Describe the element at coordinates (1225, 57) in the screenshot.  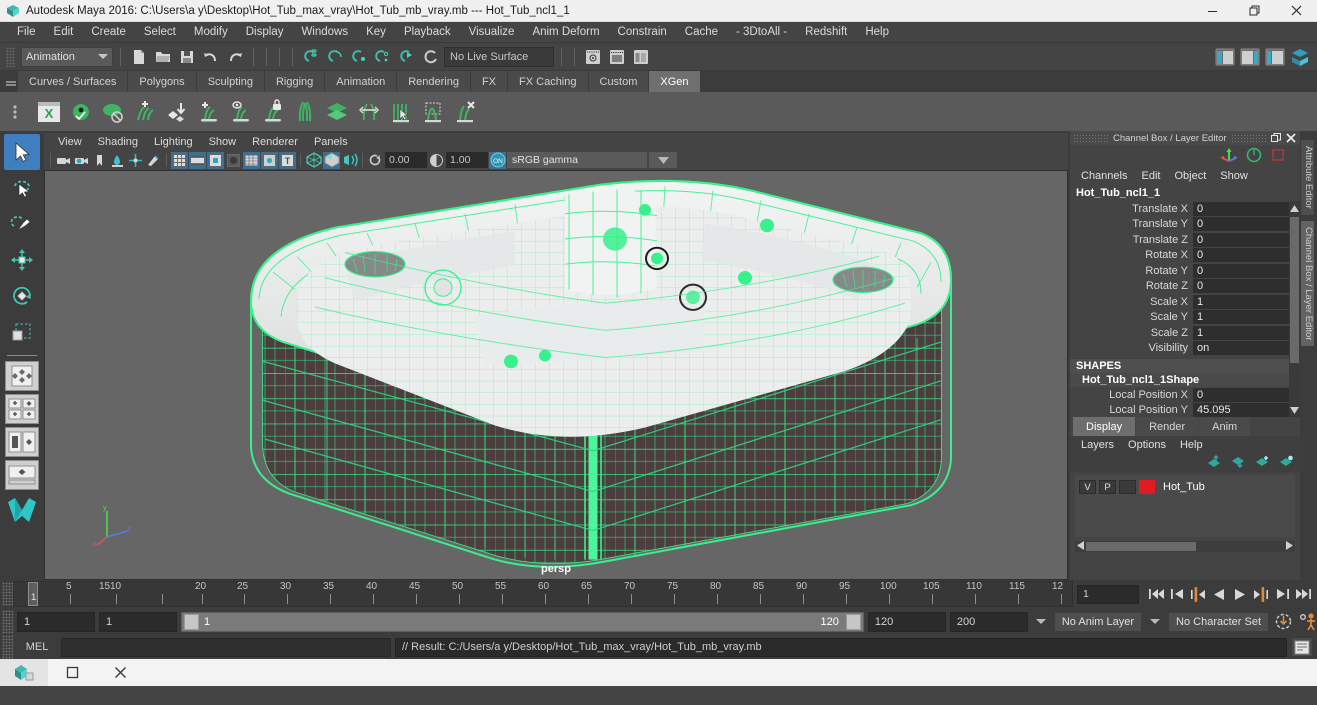
I see `show-hide-modeling-toolkit-icon` at that location.